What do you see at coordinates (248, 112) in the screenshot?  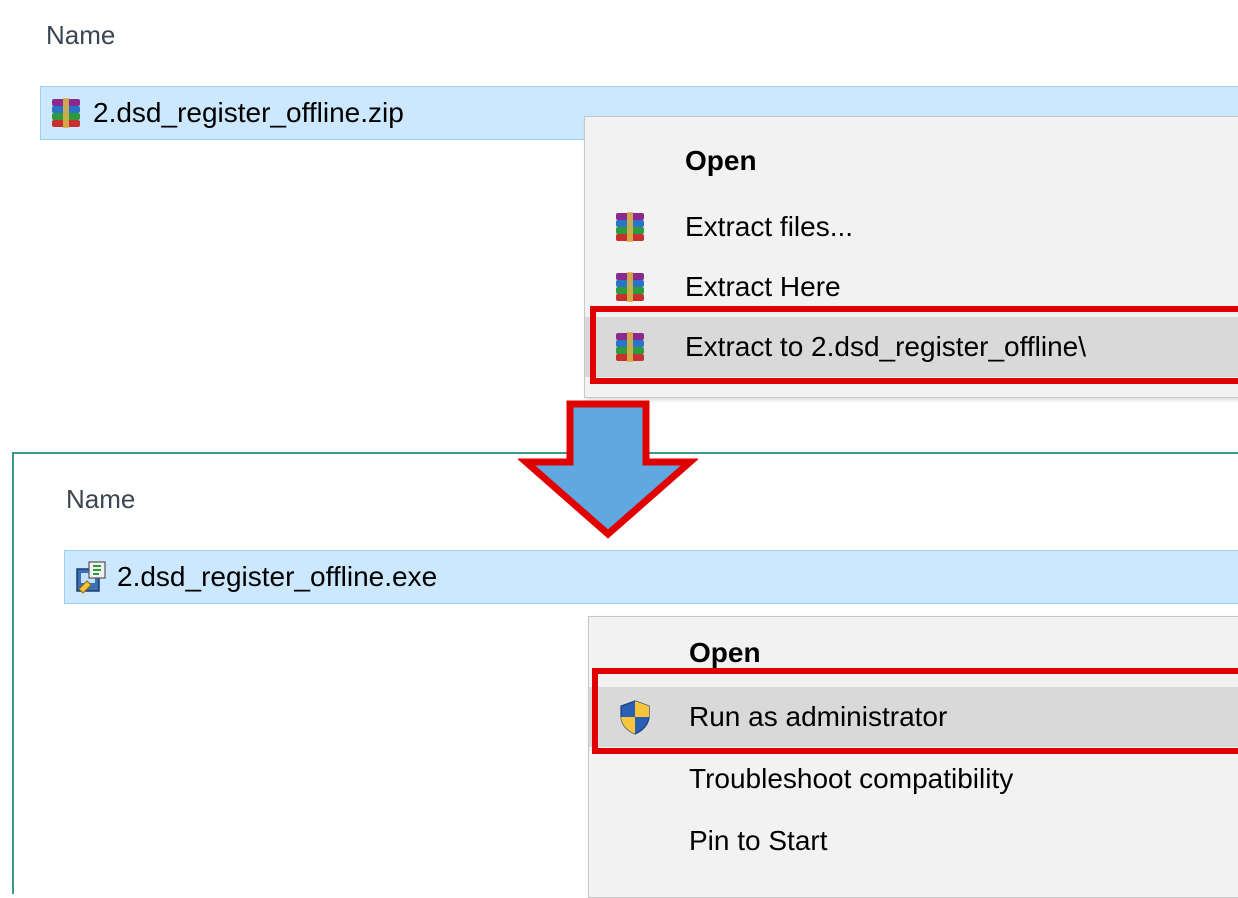 I see `file-name: 2.dsd_register_offline.zip` at bounding box center [248, 112].